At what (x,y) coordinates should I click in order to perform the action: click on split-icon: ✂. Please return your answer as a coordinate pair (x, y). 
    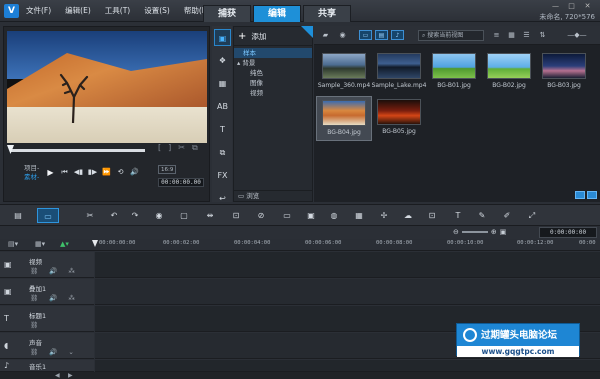
    Looking at the image, I should click on (181, 148).